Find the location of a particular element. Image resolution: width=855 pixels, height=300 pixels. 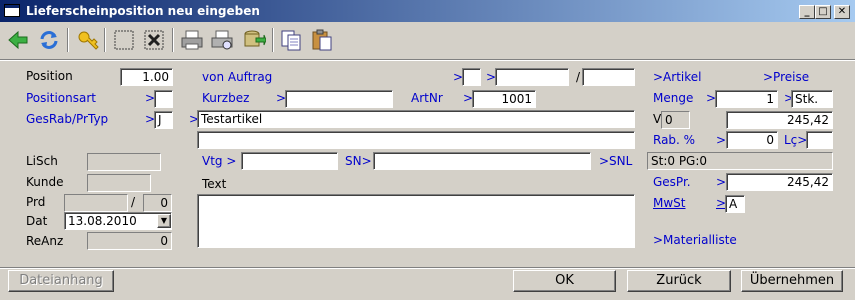

back-button: Zurück is located at coordinates (679, 281).